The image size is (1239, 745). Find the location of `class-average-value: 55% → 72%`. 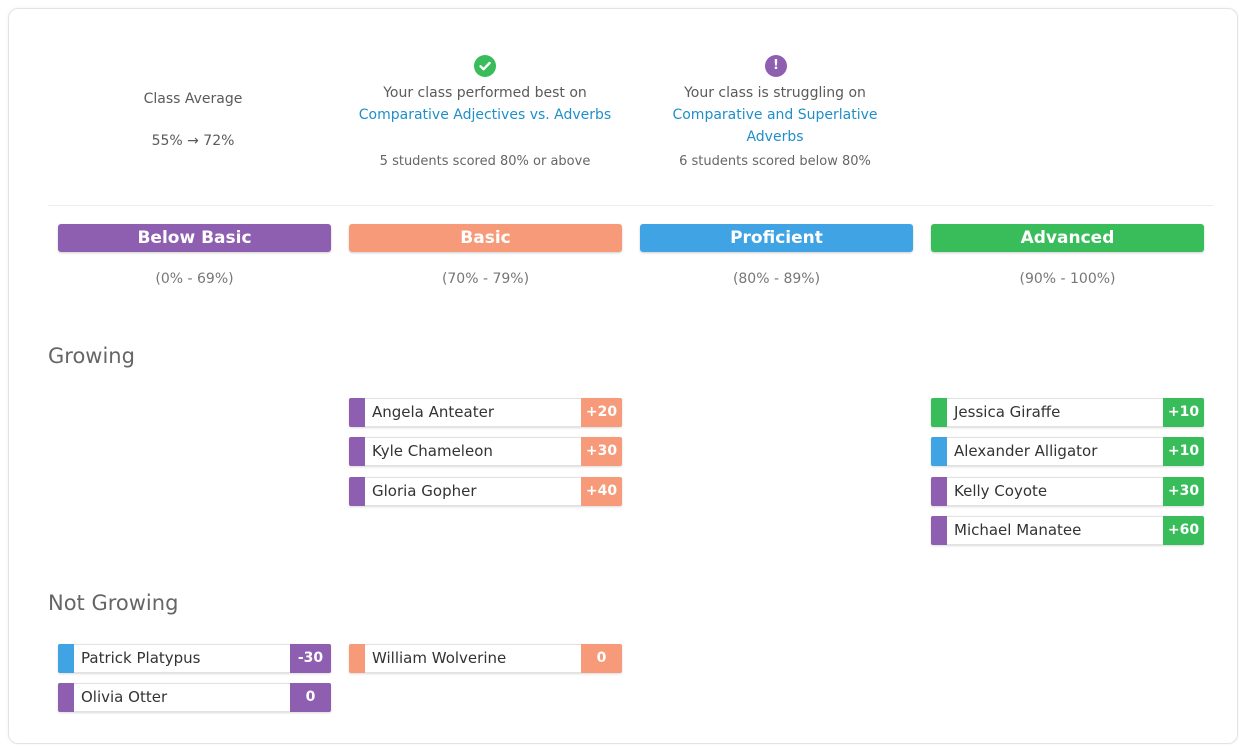

class-average-value: 55% → 72% is located at coordinates (193, 141).